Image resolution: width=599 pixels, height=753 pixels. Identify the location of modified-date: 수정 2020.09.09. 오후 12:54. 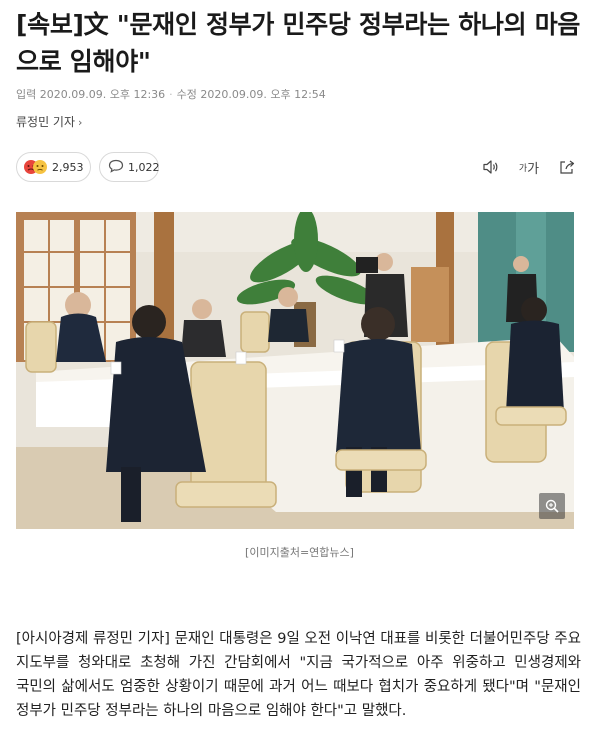
(251, 94).